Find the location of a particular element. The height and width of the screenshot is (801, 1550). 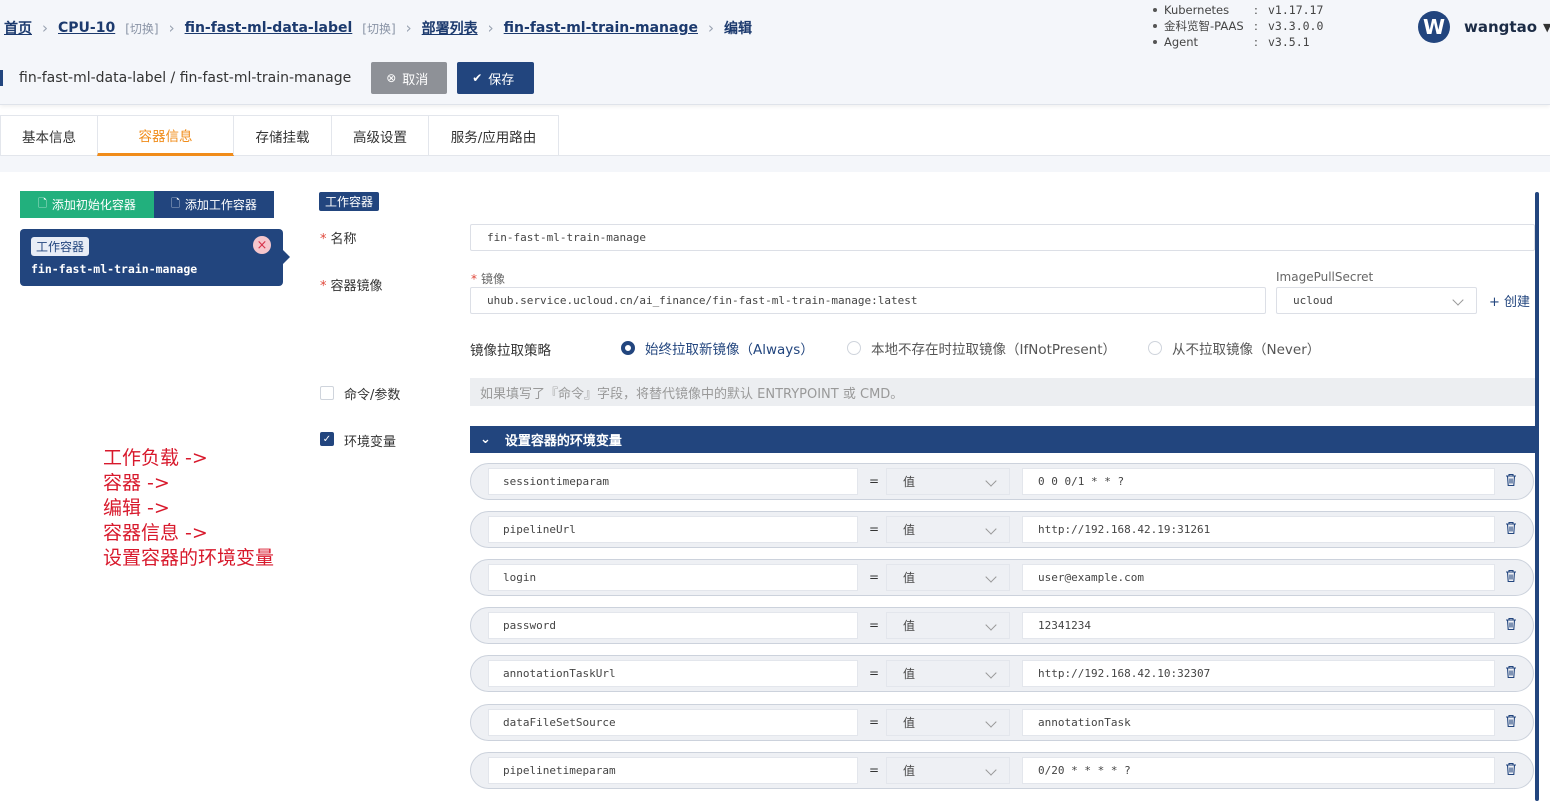

vertical-scrollbar is located at coordinates (1537, 496).